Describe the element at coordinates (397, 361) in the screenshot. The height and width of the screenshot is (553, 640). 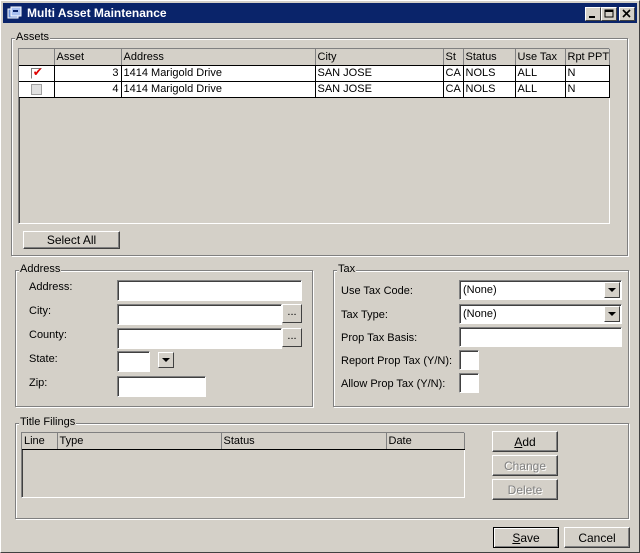
I see `report-prop-tax-label: Report Prop Tax (Y/N):` at that location.